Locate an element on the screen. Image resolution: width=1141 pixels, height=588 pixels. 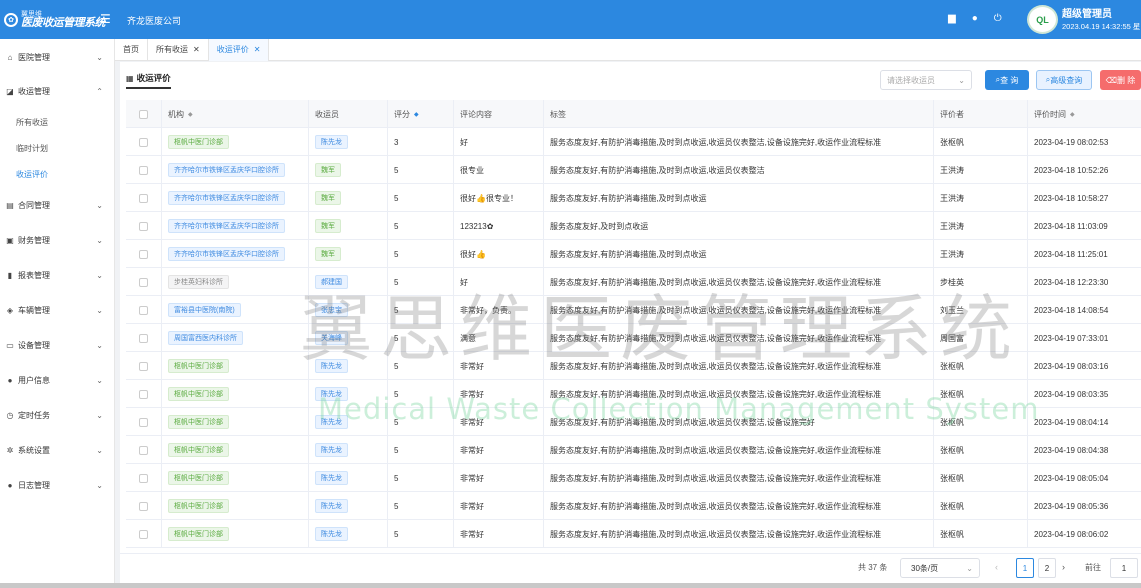
cell-time: 2023-04-19 08:03:35 is located at coordinates (1071, 394).